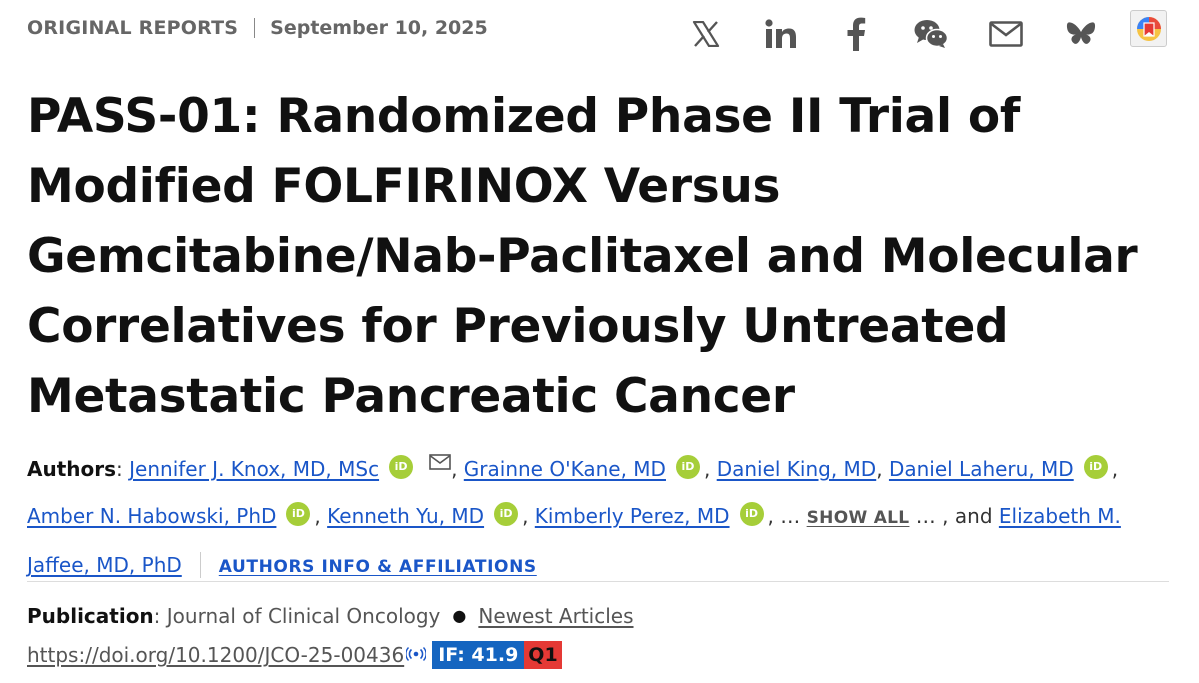 The height and width of the screenshot is (683, 1199). I want to click on quartile-badge: Q1, so click(543, 655).